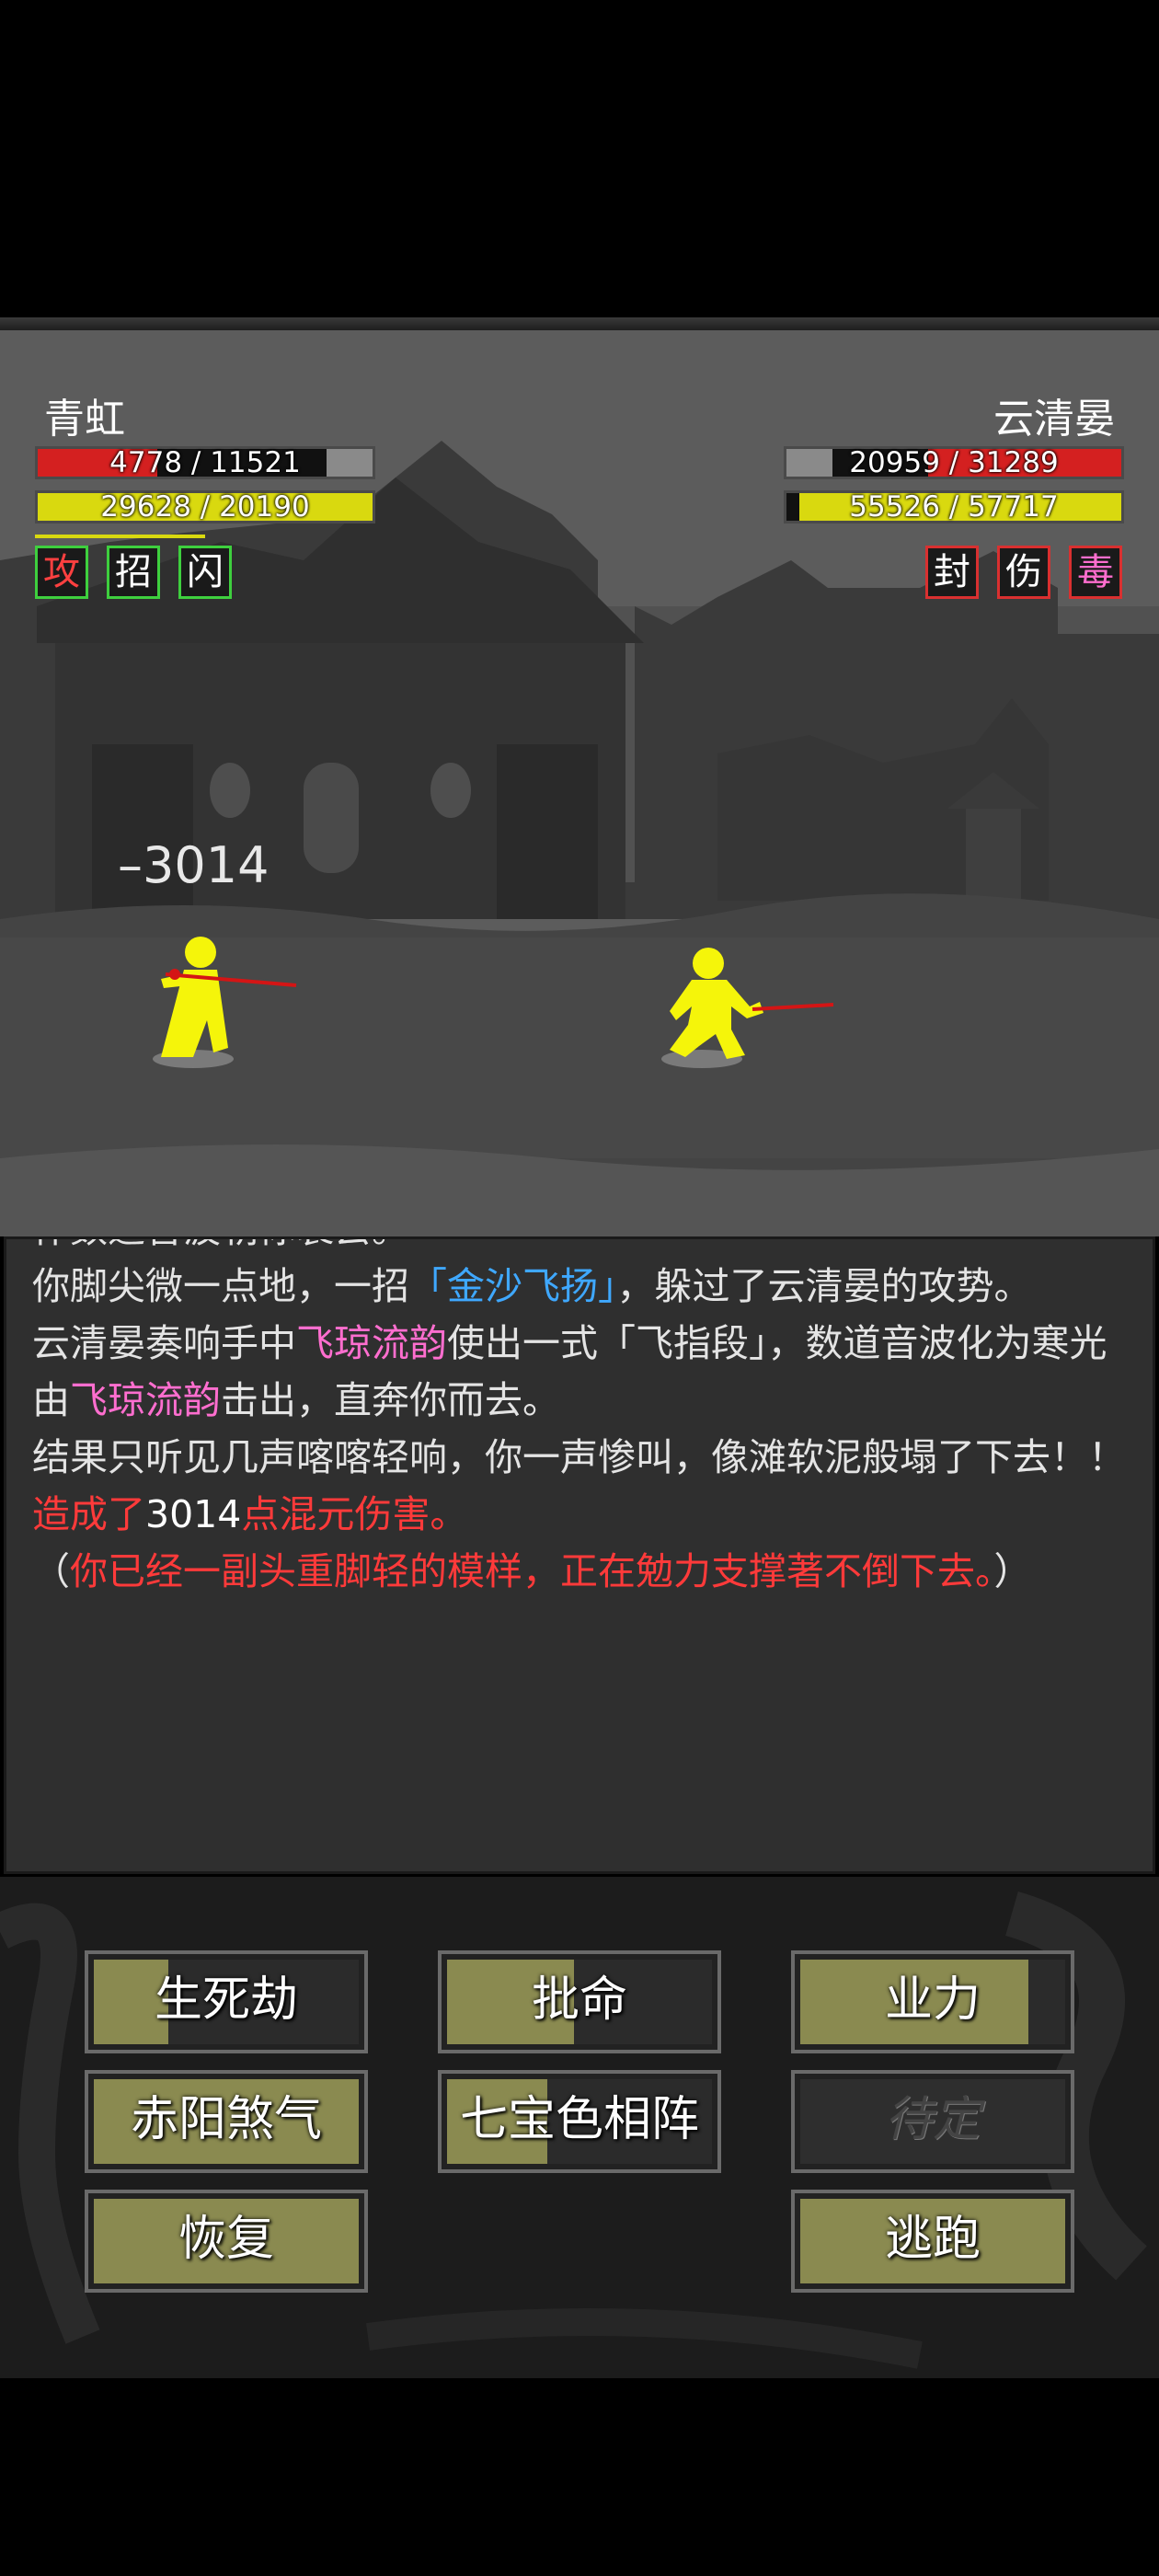  I want to click on flee-button: 逃跑, so click(932, 2241).